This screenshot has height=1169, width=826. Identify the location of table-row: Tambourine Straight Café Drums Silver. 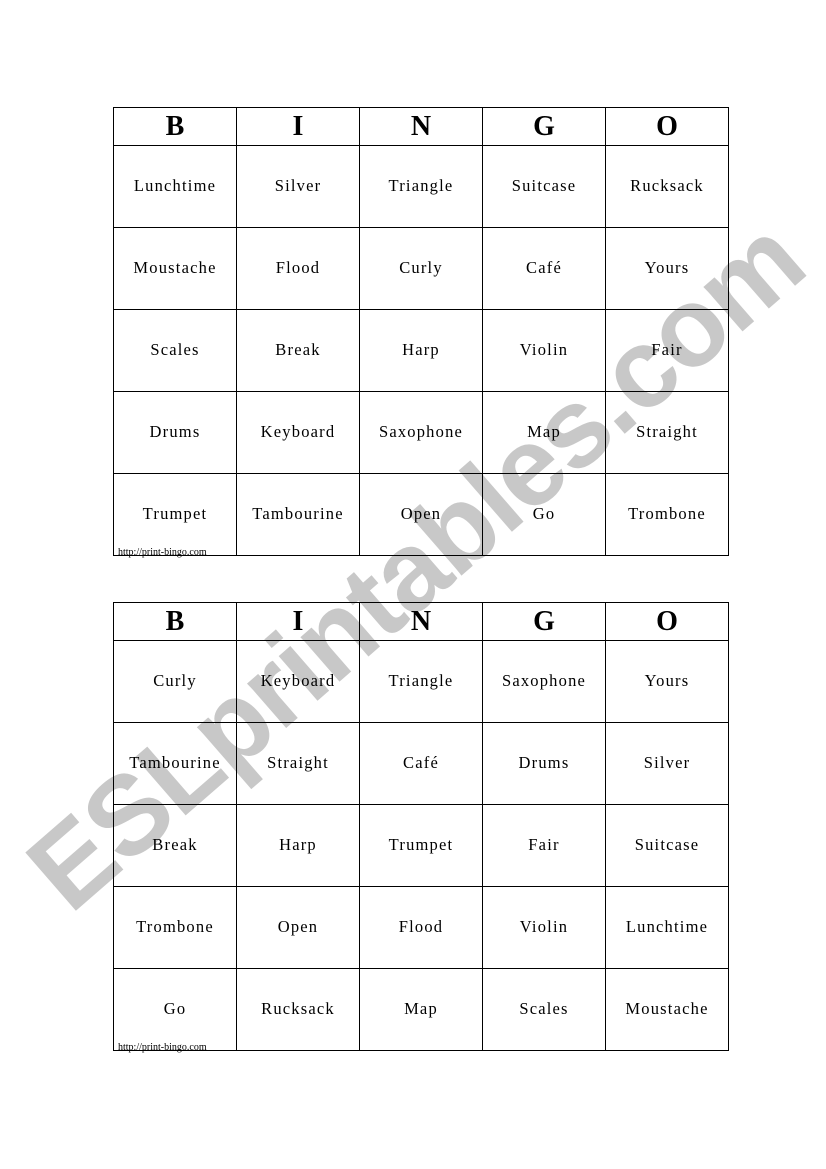
(421, 763).